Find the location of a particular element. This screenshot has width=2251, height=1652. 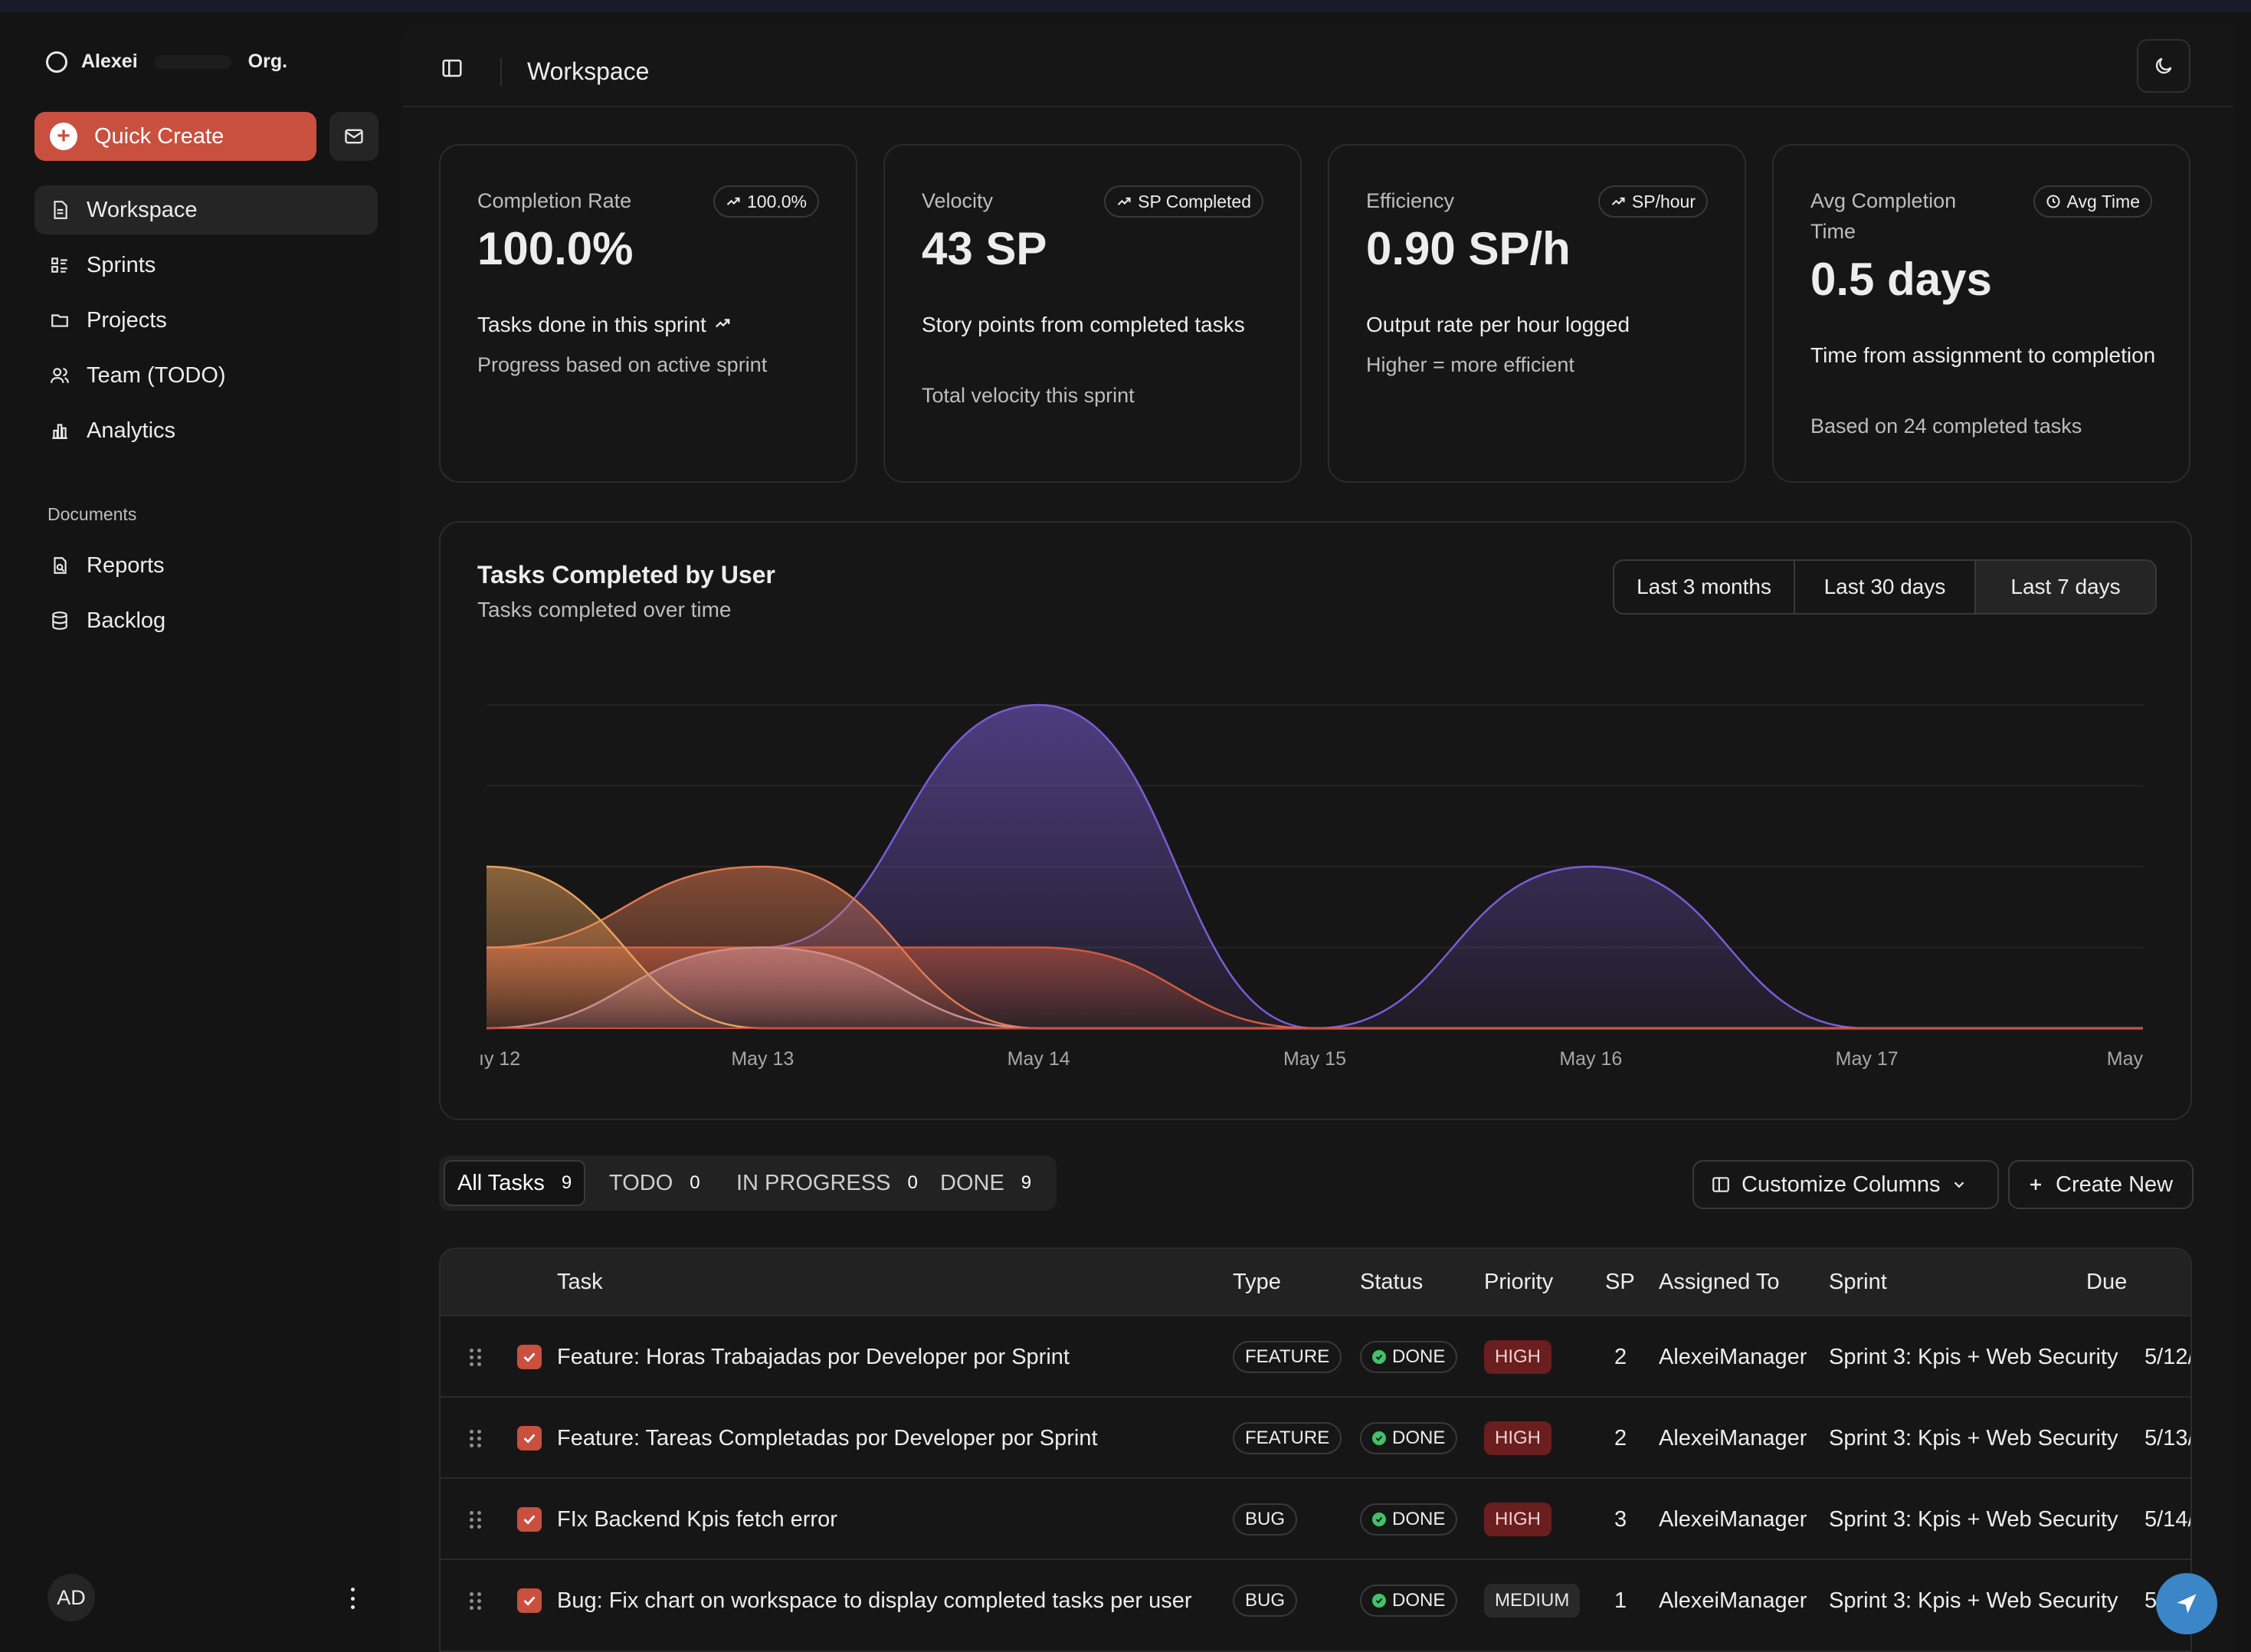

type-cell: FEATURE is located at coordinates (1287, 1438).